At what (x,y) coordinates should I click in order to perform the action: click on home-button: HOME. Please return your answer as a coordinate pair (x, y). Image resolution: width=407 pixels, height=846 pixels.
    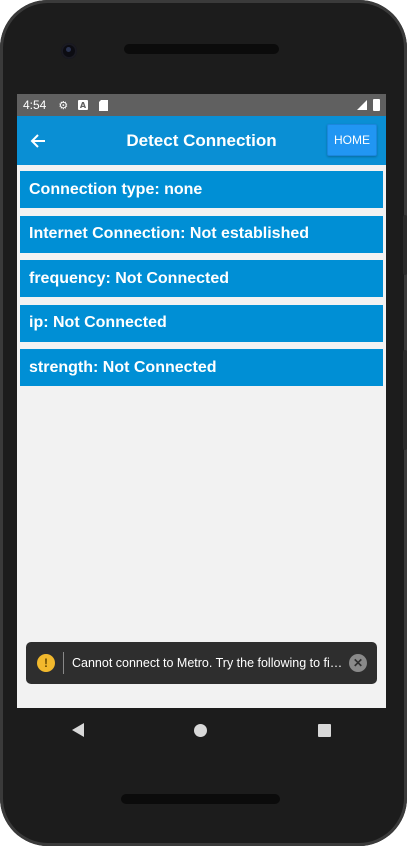
    Looking at the image, I should click on (352, 140).